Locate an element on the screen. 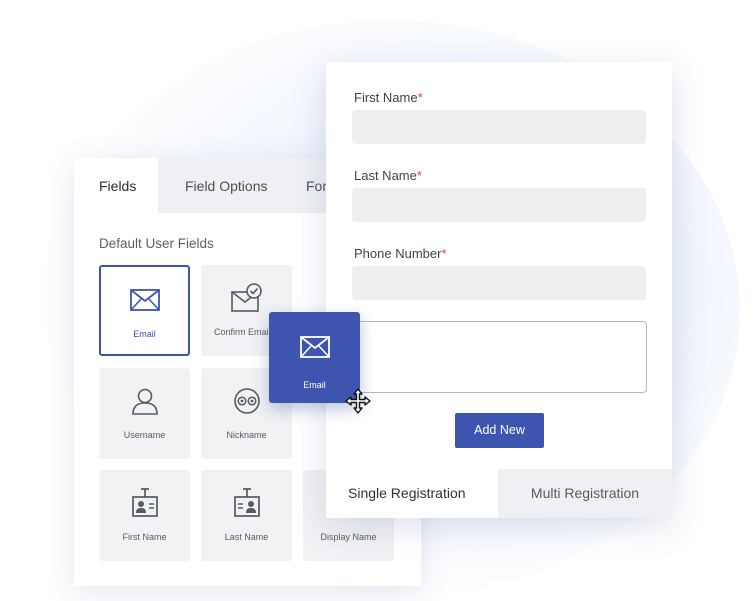 The height and width of the screenshot is (601, 755). field-tile-last-name: Last Name is located at coordinates (246, 515).